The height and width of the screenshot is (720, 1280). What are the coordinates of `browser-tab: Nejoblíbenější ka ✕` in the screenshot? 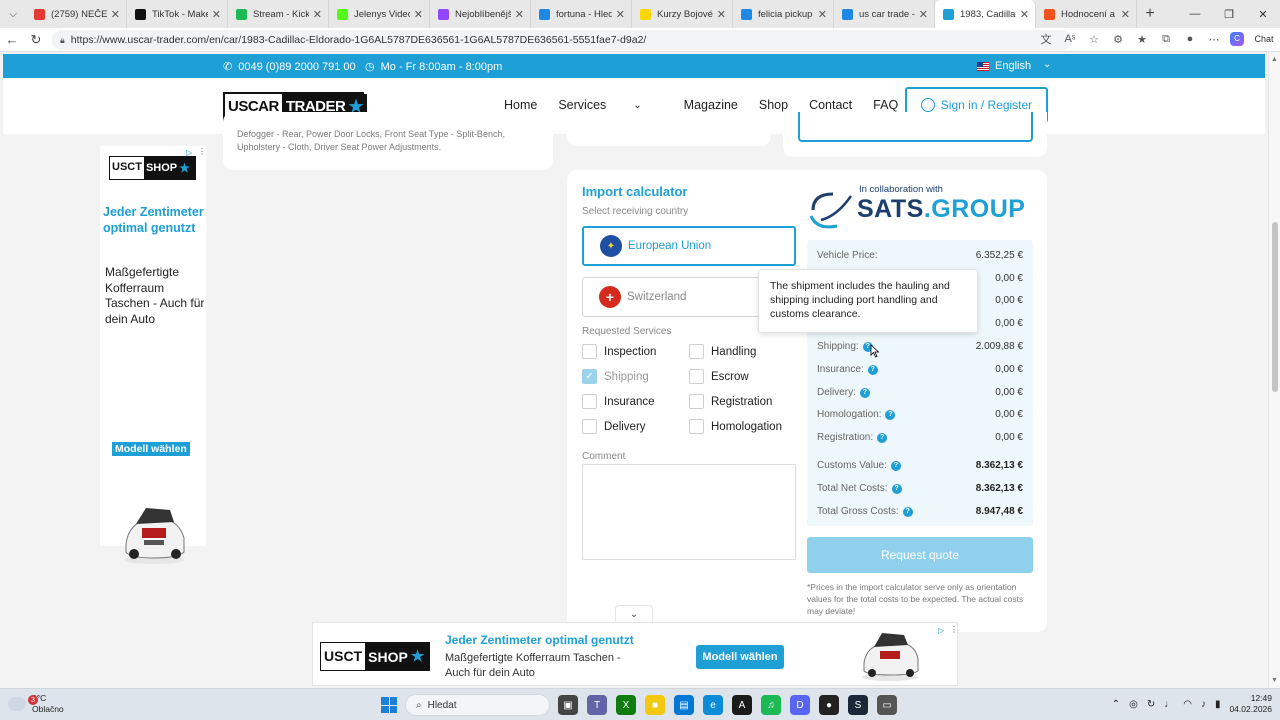 It's located at (480, 14).